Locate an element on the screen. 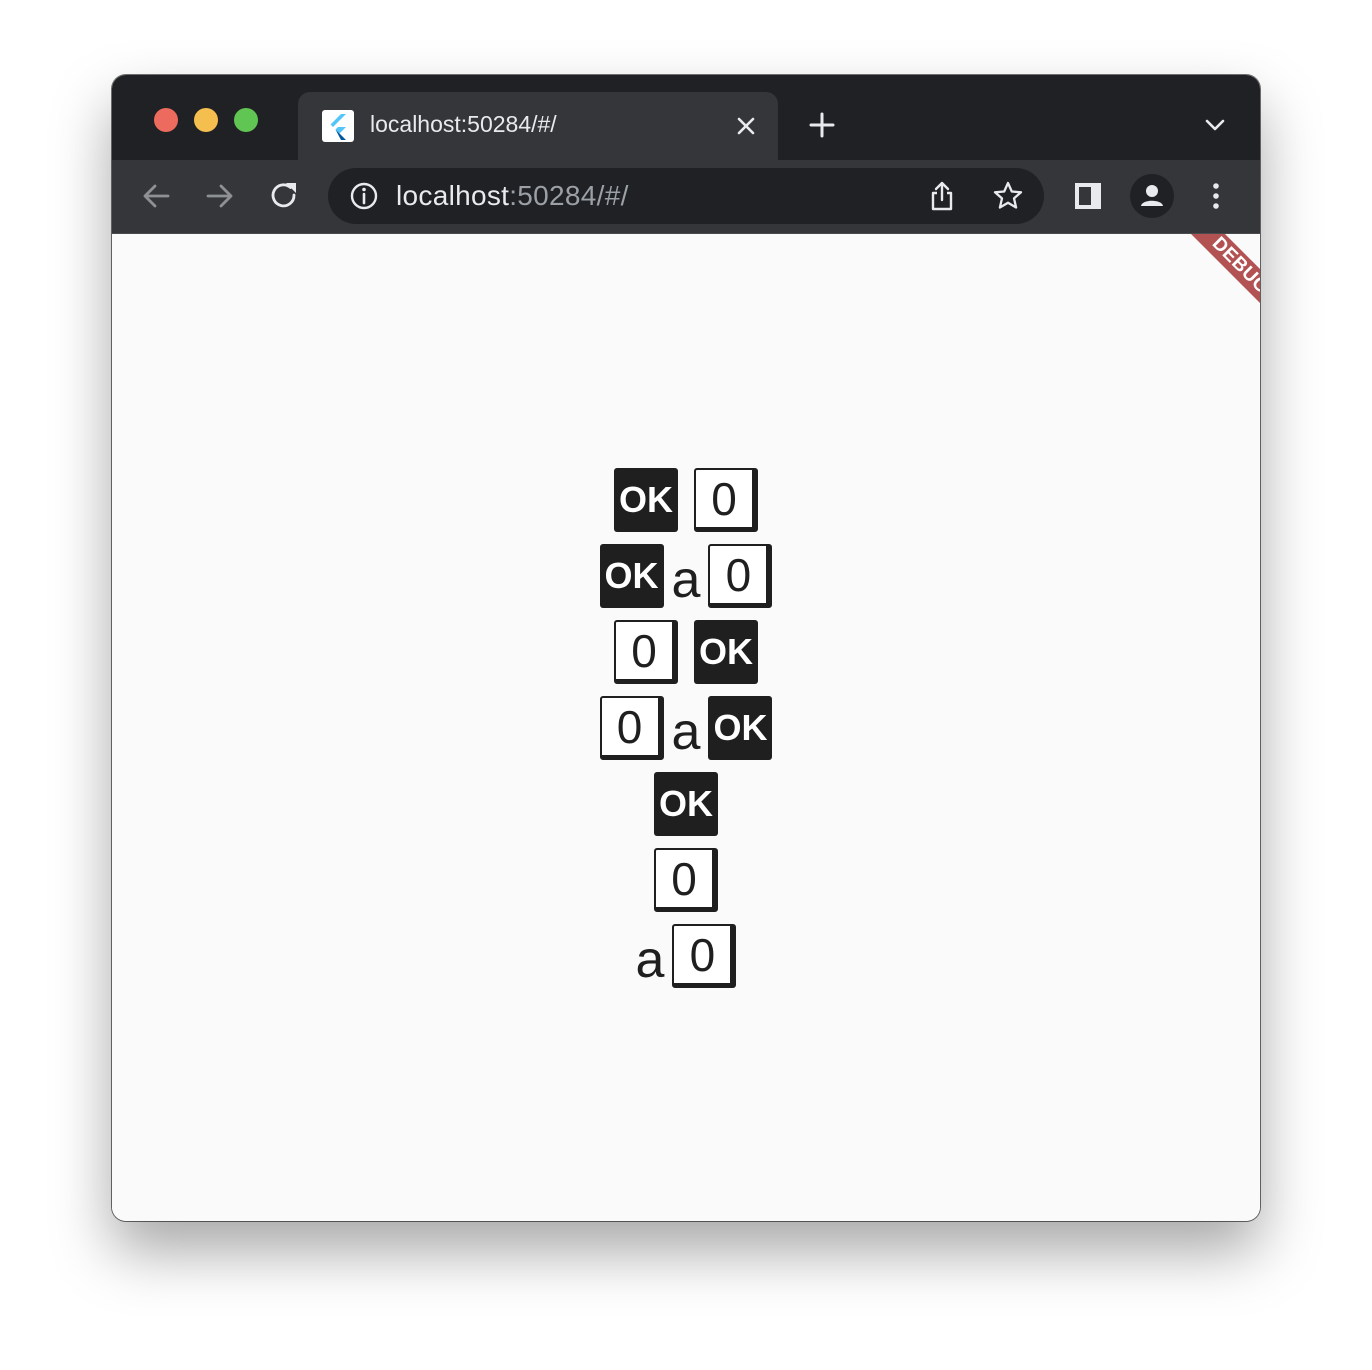 The height and width of the screenshot is (1370, 1372). plus-icon is located at coordinates (822, 125).